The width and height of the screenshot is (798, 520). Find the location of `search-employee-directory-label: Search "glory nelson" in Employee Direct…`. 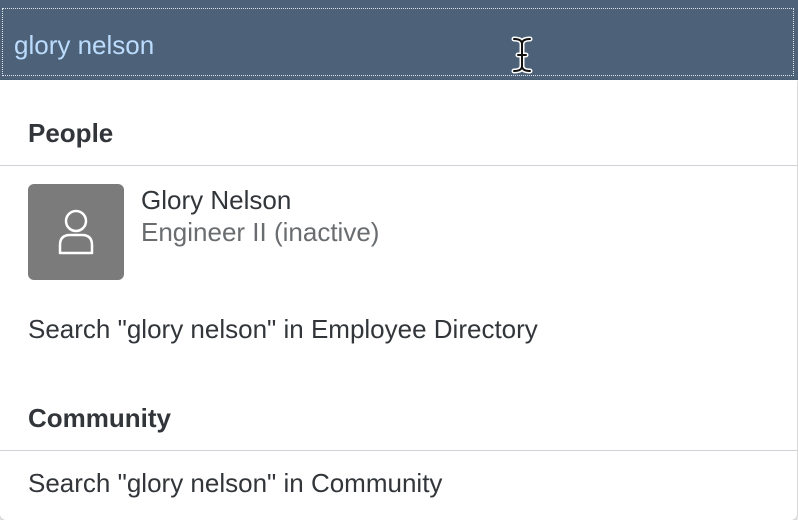

search-employee-directory-label: Search "glory nelson" in Employee Direct… is located at coordinates (283, 329).